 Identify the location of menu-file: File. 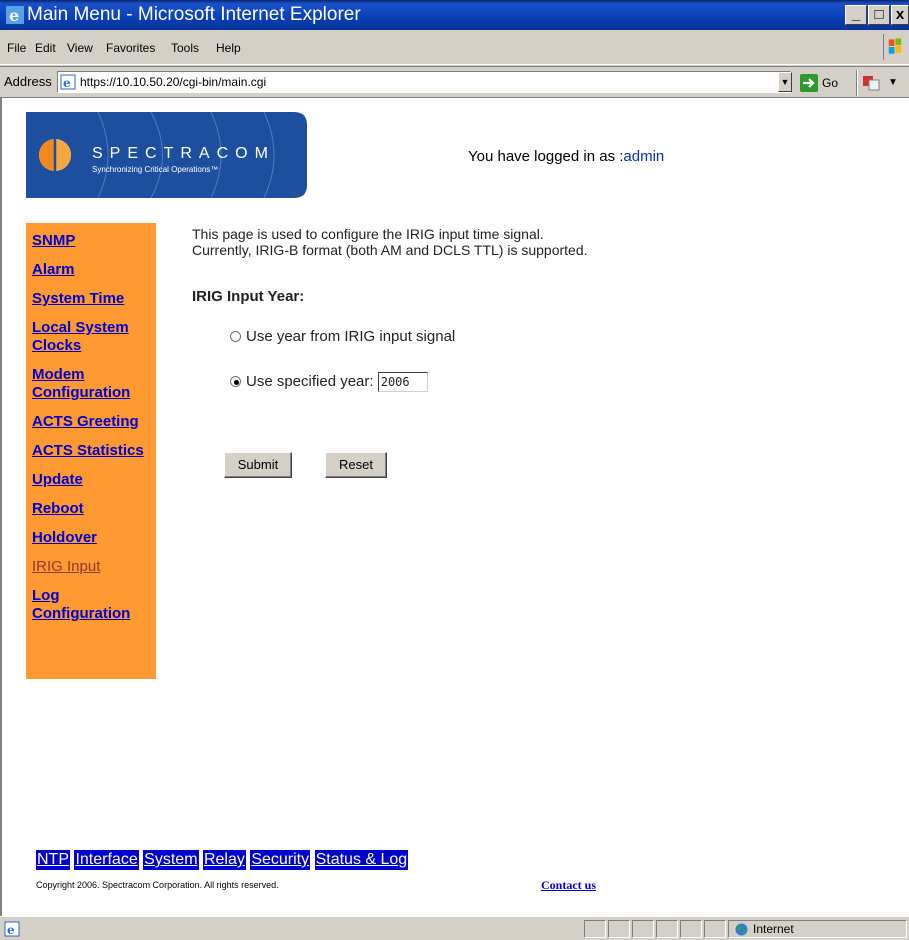
(16, 48).